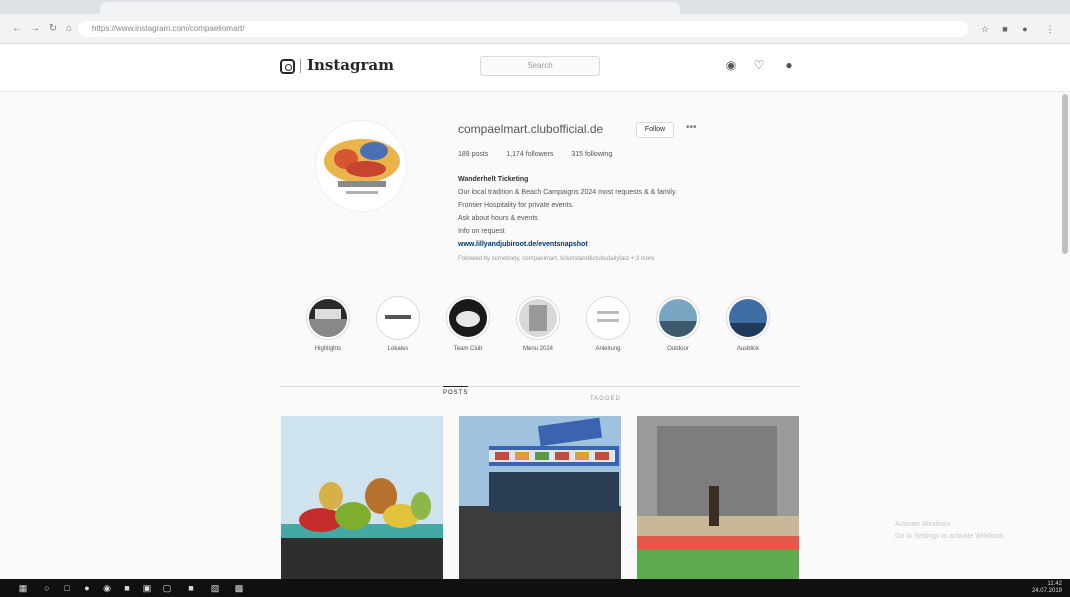  I want to click on scrollbar, so click(1065, 174).